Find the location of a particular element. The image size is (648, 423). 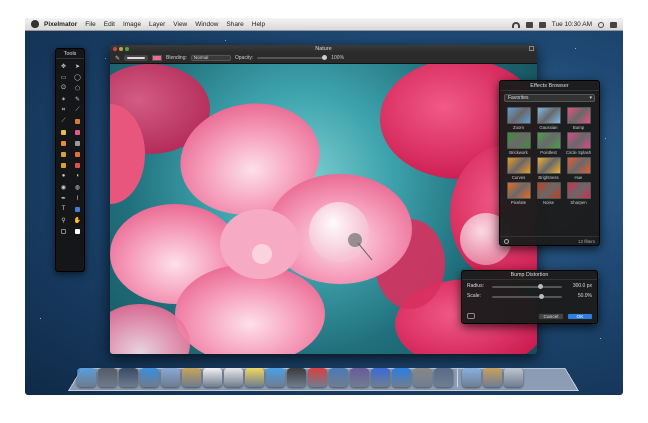

radius-slider-knob is located at coordinates (540, 286).